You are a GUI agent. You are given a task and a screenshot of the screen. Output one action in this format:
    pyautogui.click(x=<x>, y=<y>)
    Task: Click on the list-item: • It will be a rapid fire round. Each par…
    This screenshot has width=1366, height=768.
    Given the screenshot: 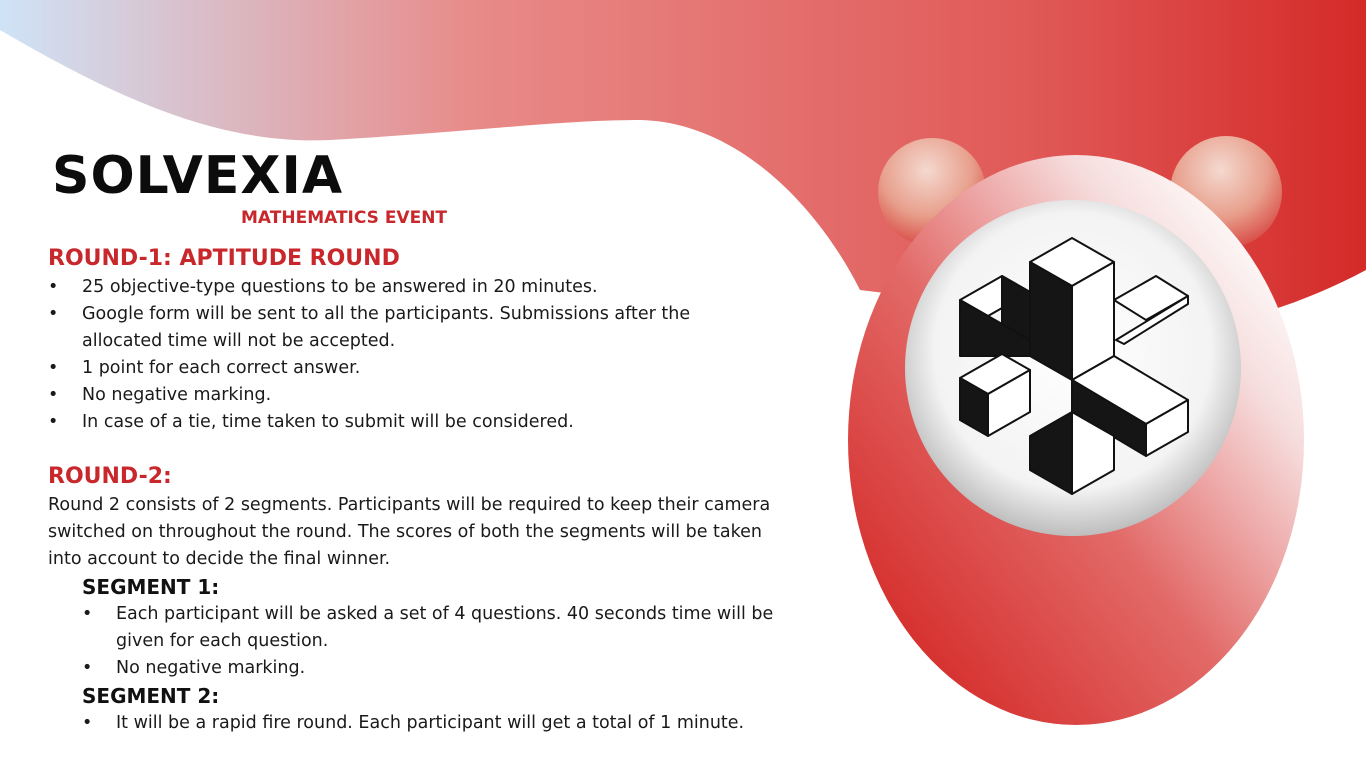 What is the action you would take?
    pyautogui.click(x=455, y=723)
    